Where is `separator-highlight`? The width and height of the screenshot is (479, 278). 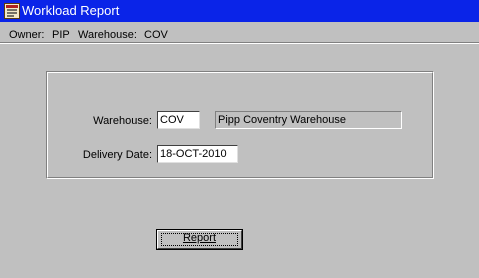 separator-highlight is located at coordinates (239, 43).